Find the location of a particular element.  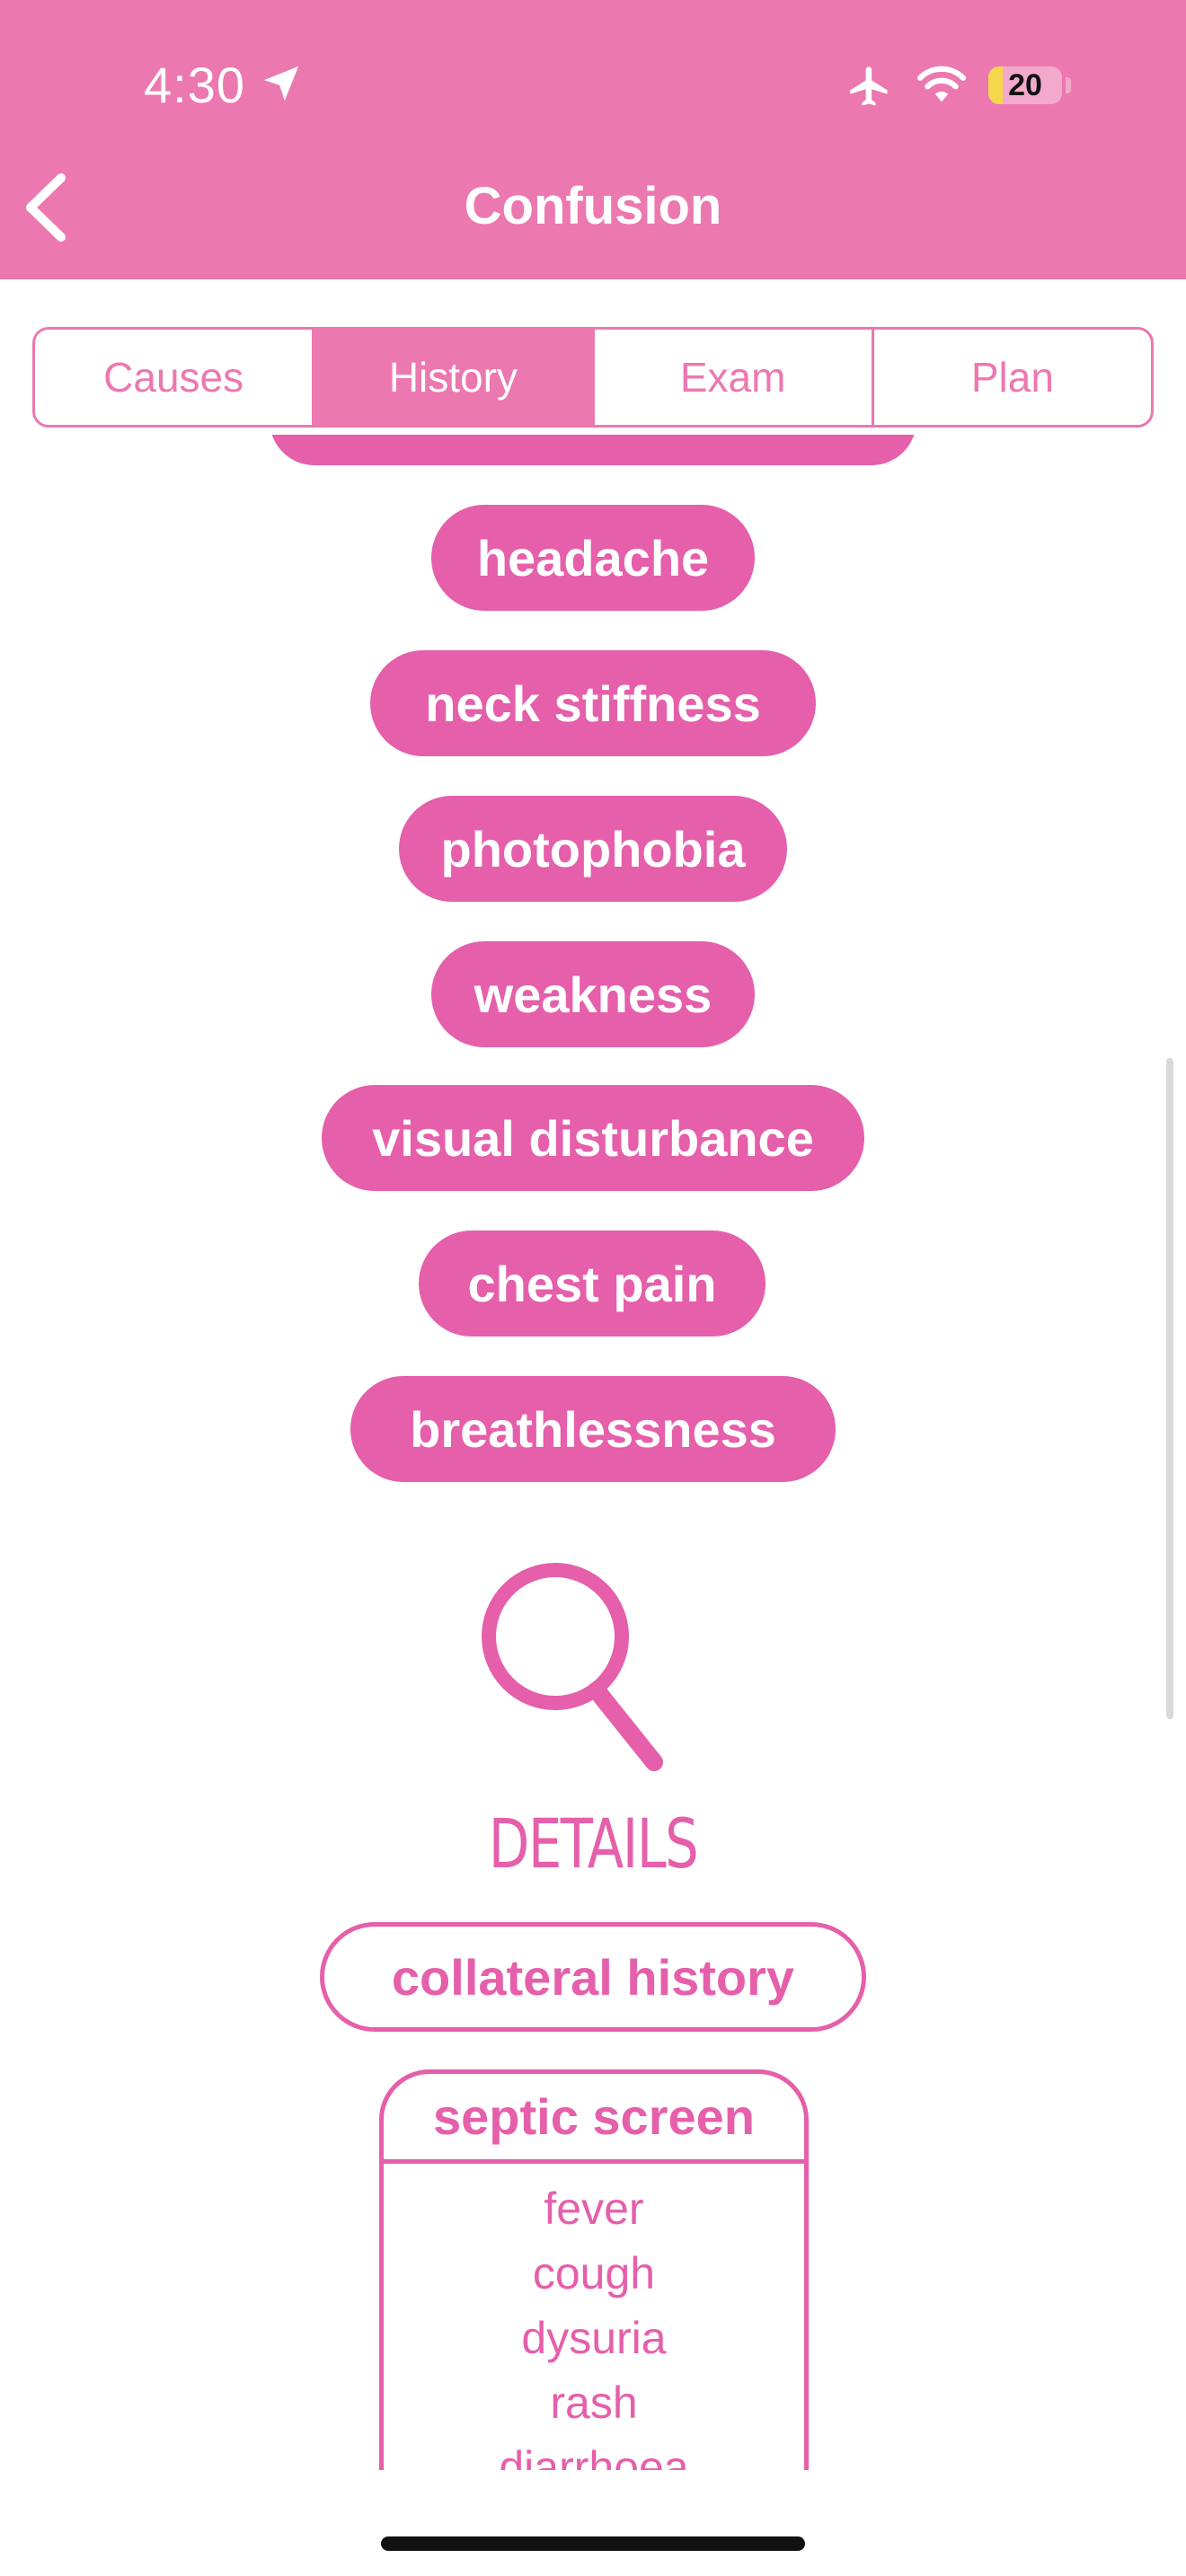

battery-level: 20 is located at coordinates (1025, 85).